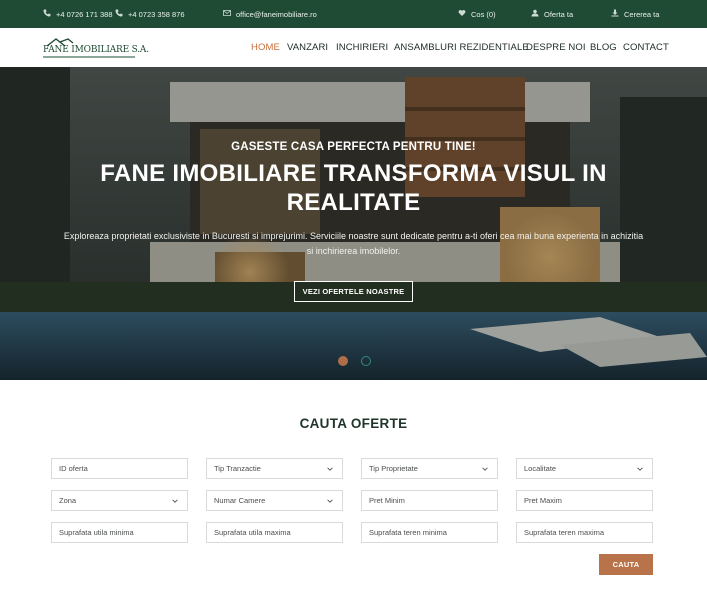  Describe the element at coordinates (237, 468) in the screenshot. I see `field-placeholder: Tip Tranzactie` at that location.